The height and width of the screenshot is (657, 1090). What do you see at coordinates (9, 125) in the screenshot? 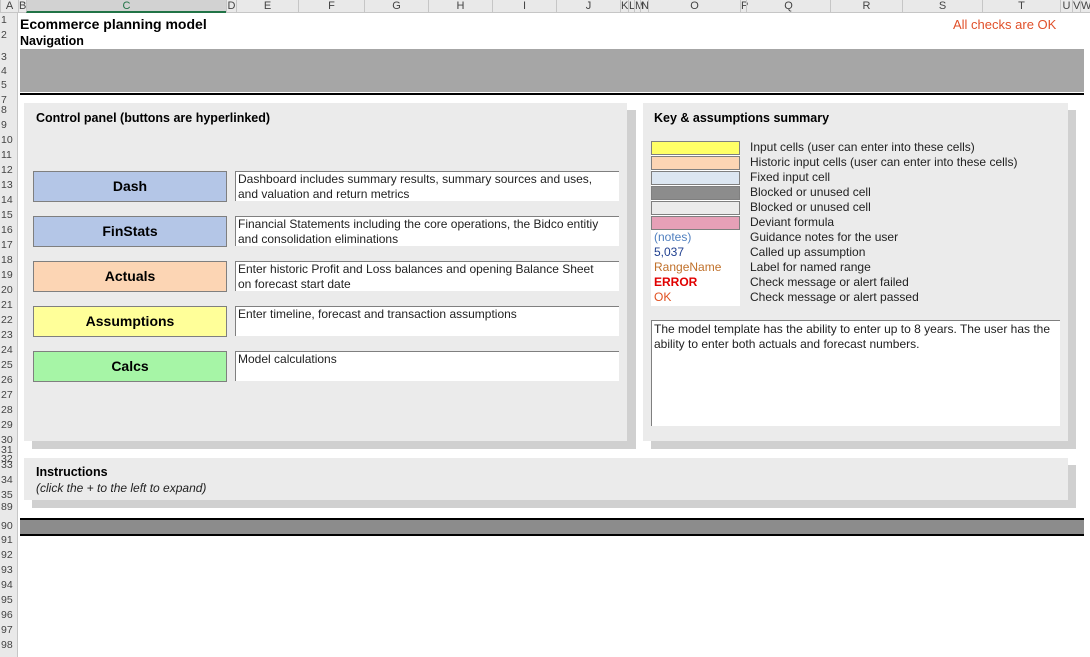
I see `row-header-9: 9` at bounding box center [9, 125].